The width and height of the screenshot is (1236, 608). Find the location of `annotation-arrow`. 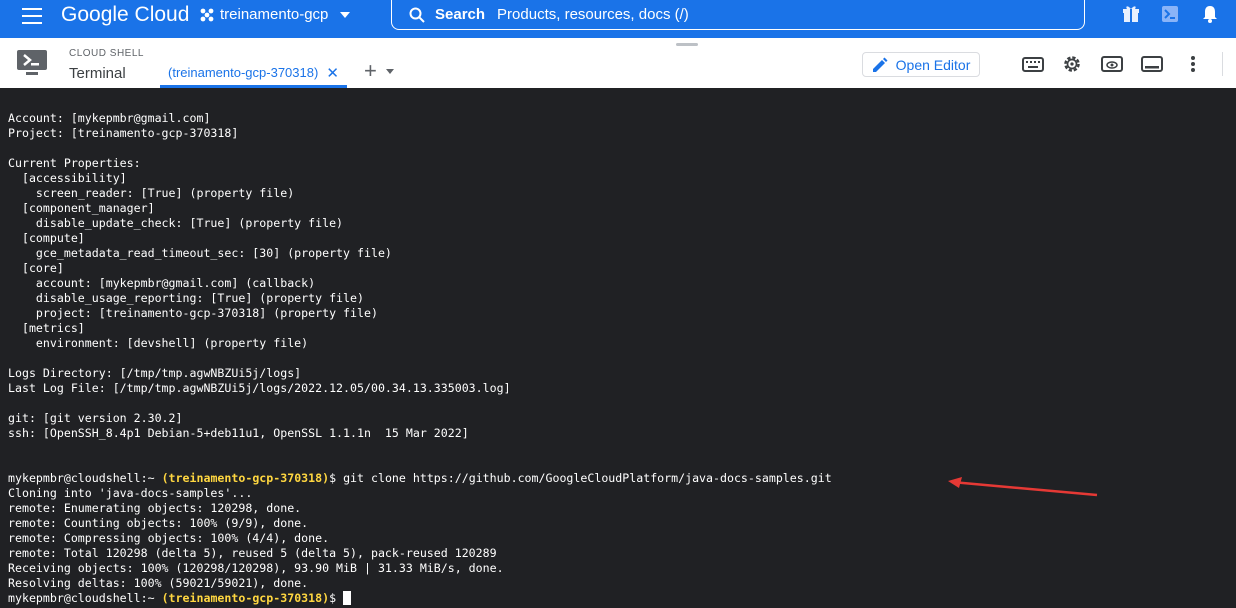

annotation-arrow is located at coordinates (1023, 487).